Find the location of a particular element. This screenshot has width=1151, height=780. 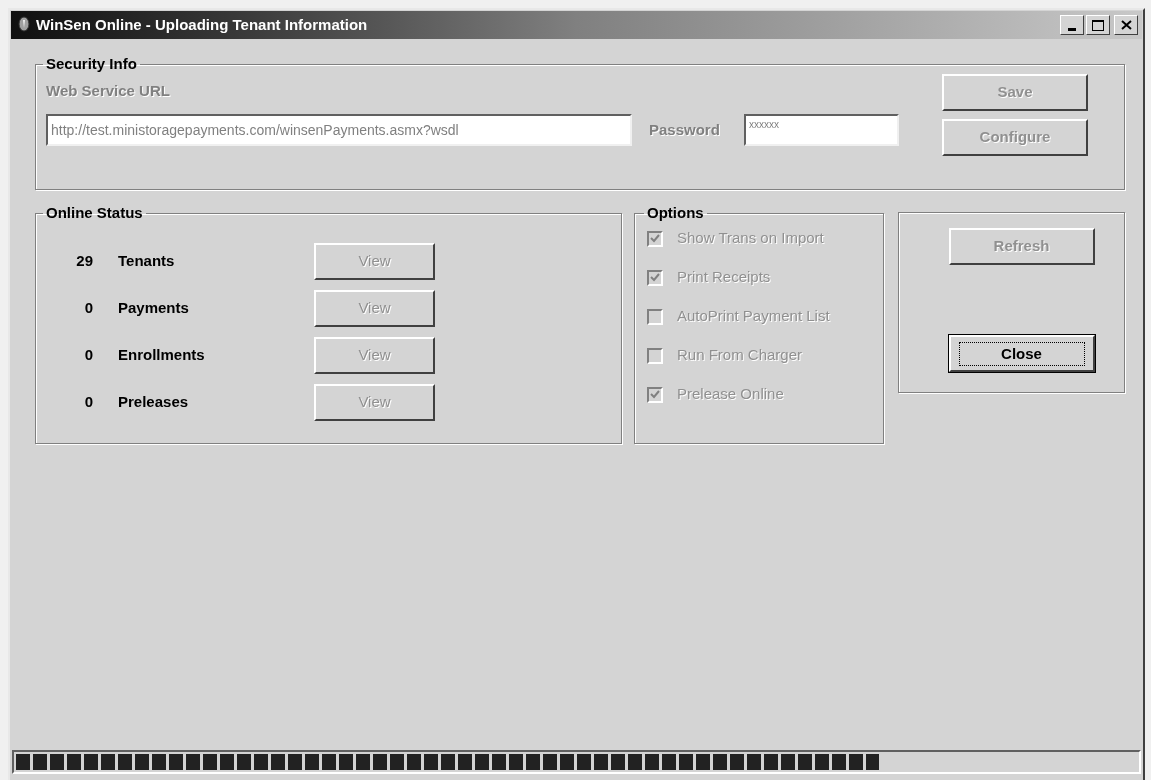

field-label: Password is located at coordinates (684, 129).